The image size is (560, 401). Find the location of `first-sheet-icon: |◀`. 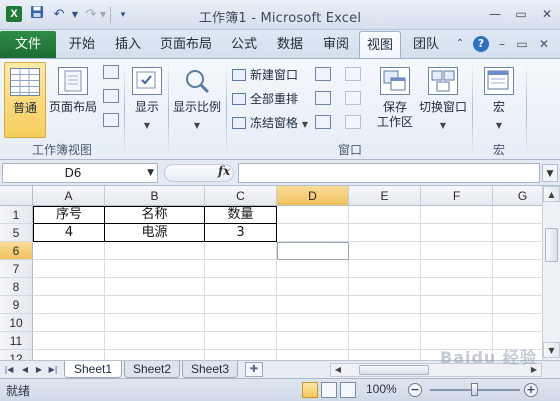

first-sheet-icon: |◀ is located at coordinates (9, 370).